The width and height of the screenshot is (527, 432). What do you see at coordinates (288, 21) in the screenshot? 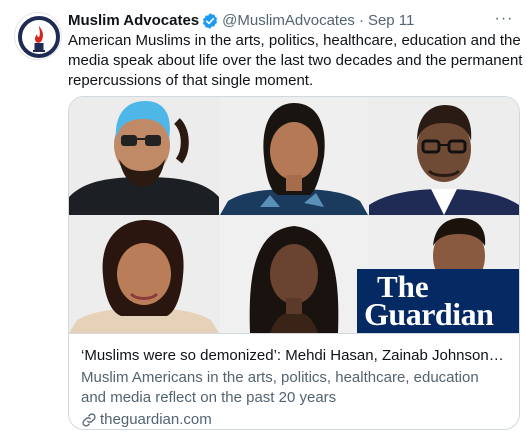
I see `author-handle: @MuslimAdvocates` at bounding box center [288, 21].